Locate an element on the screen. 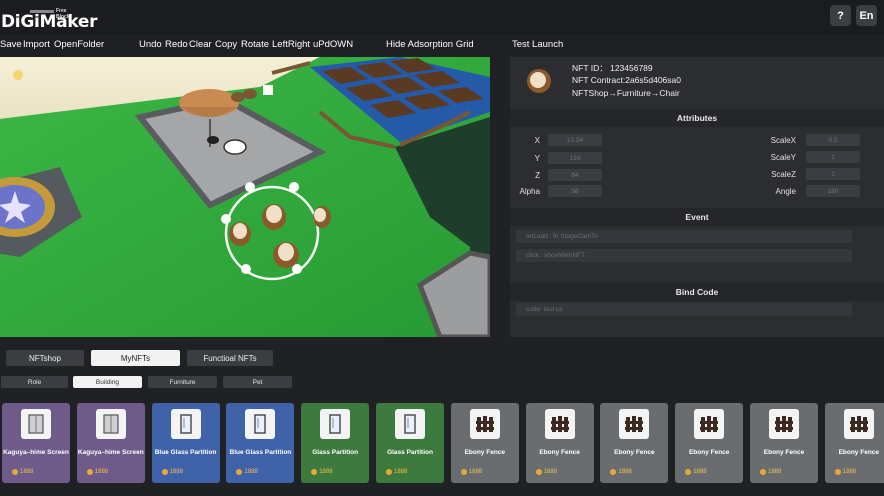 Image resolution: width=884 pixels, height=496 pixels. sun-icon is located at coordinates (18, 75).